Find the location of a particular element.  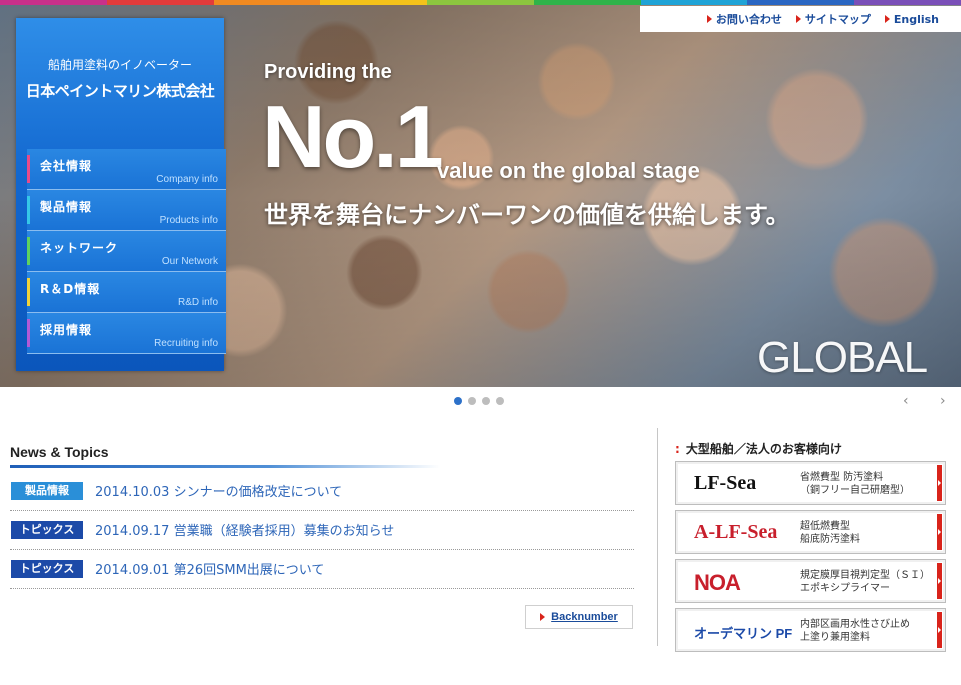

product-logo: A-LF-Sea is located at coordinates (736, 532).